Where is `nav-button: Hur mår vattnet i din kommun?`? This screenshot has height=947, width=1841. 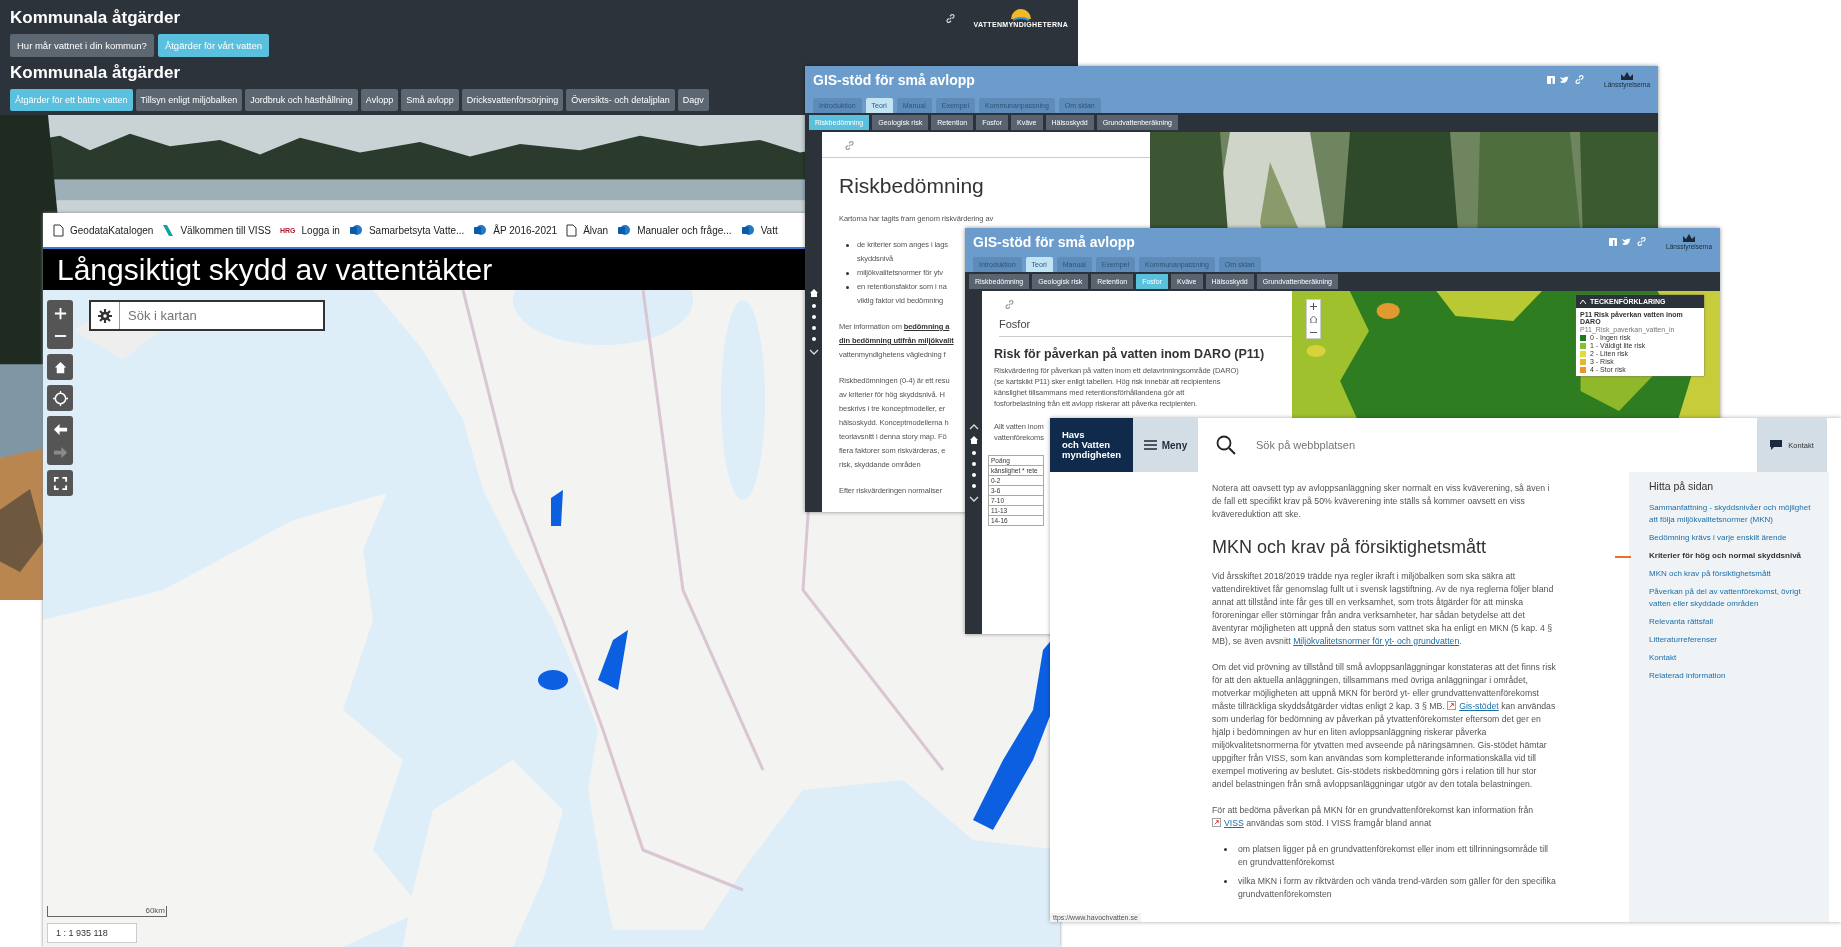
nav-button: Hur mår vattnet i din kommun? is located at coordinates (82, 45).